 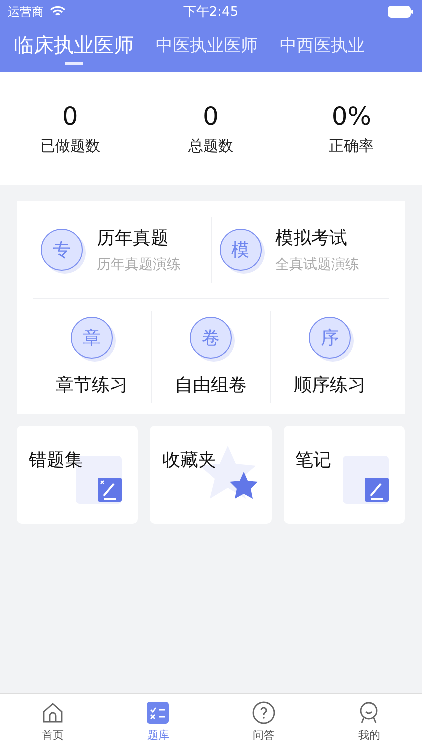 I want to click on nav-label: 我的, so click(x=369, y=735).